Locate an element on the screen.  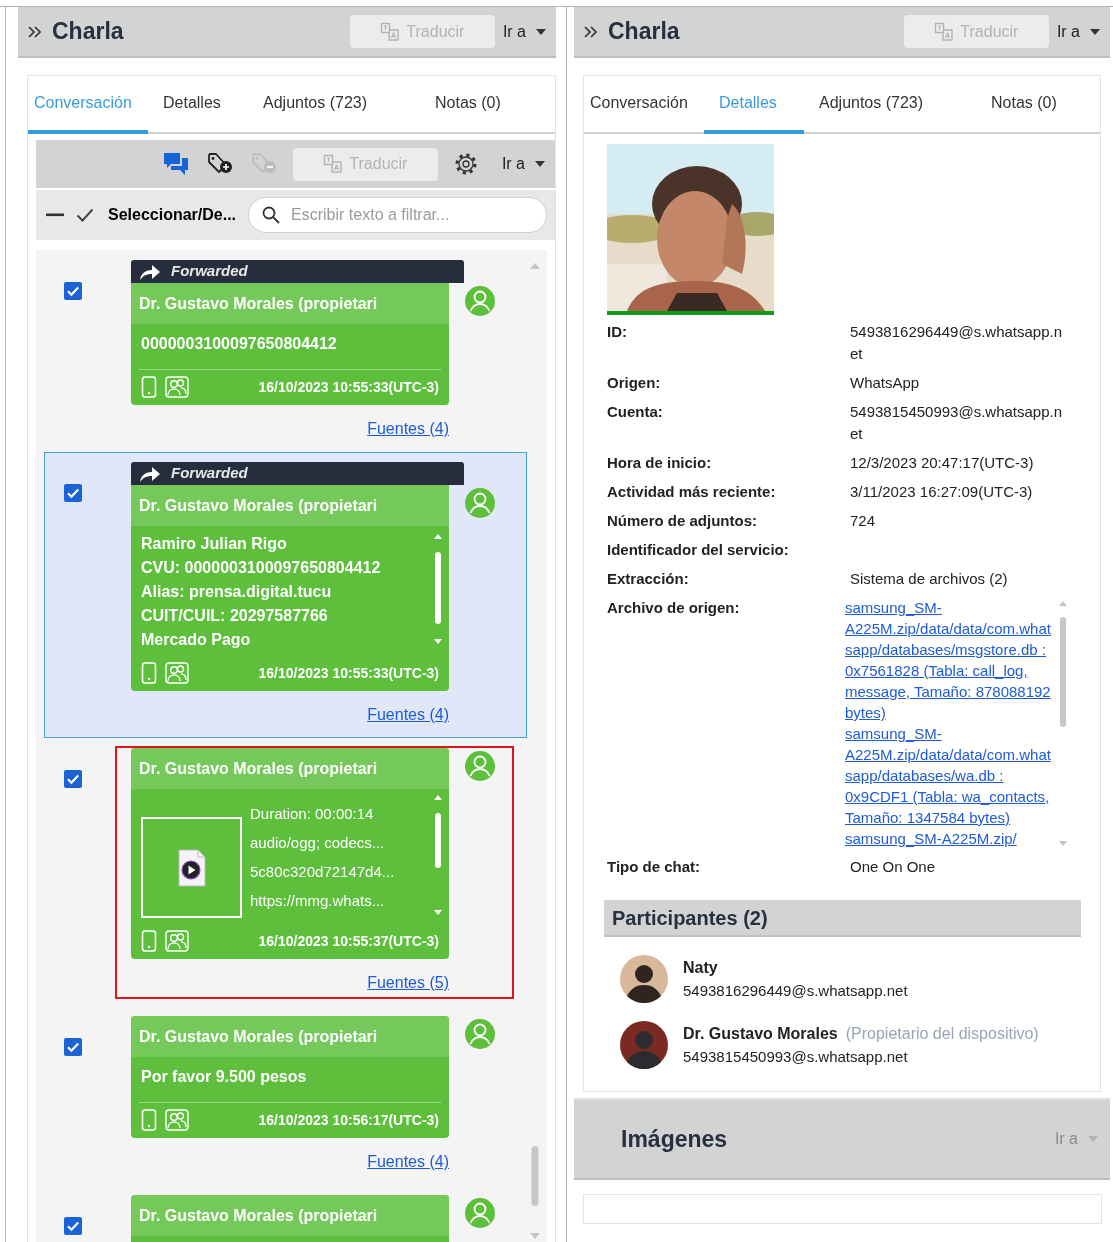
timestamp: 16/10/2023 10:56:17(UTC-3) is located at coordinates (348, 1120).